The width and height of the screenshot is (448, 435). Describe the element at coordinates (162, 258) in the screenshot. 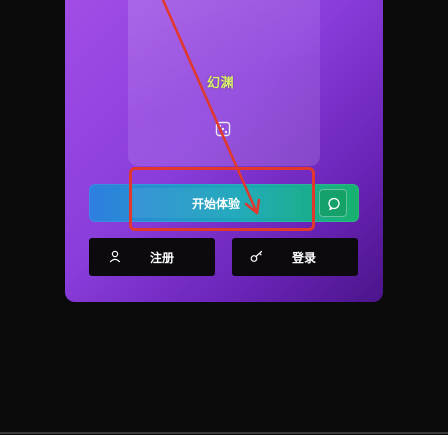

I see `register-label: 注册` at that location.